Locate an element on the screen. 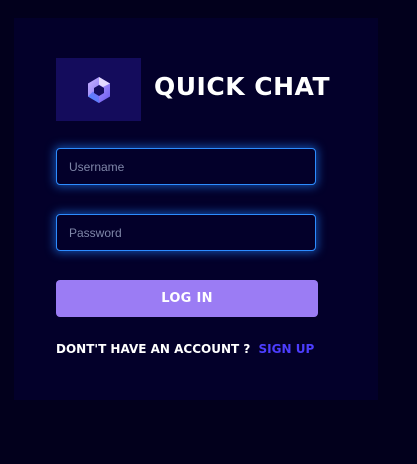 The image size is (417, 464). signup-link: SIGN UP is located at coordinates (287, 349).